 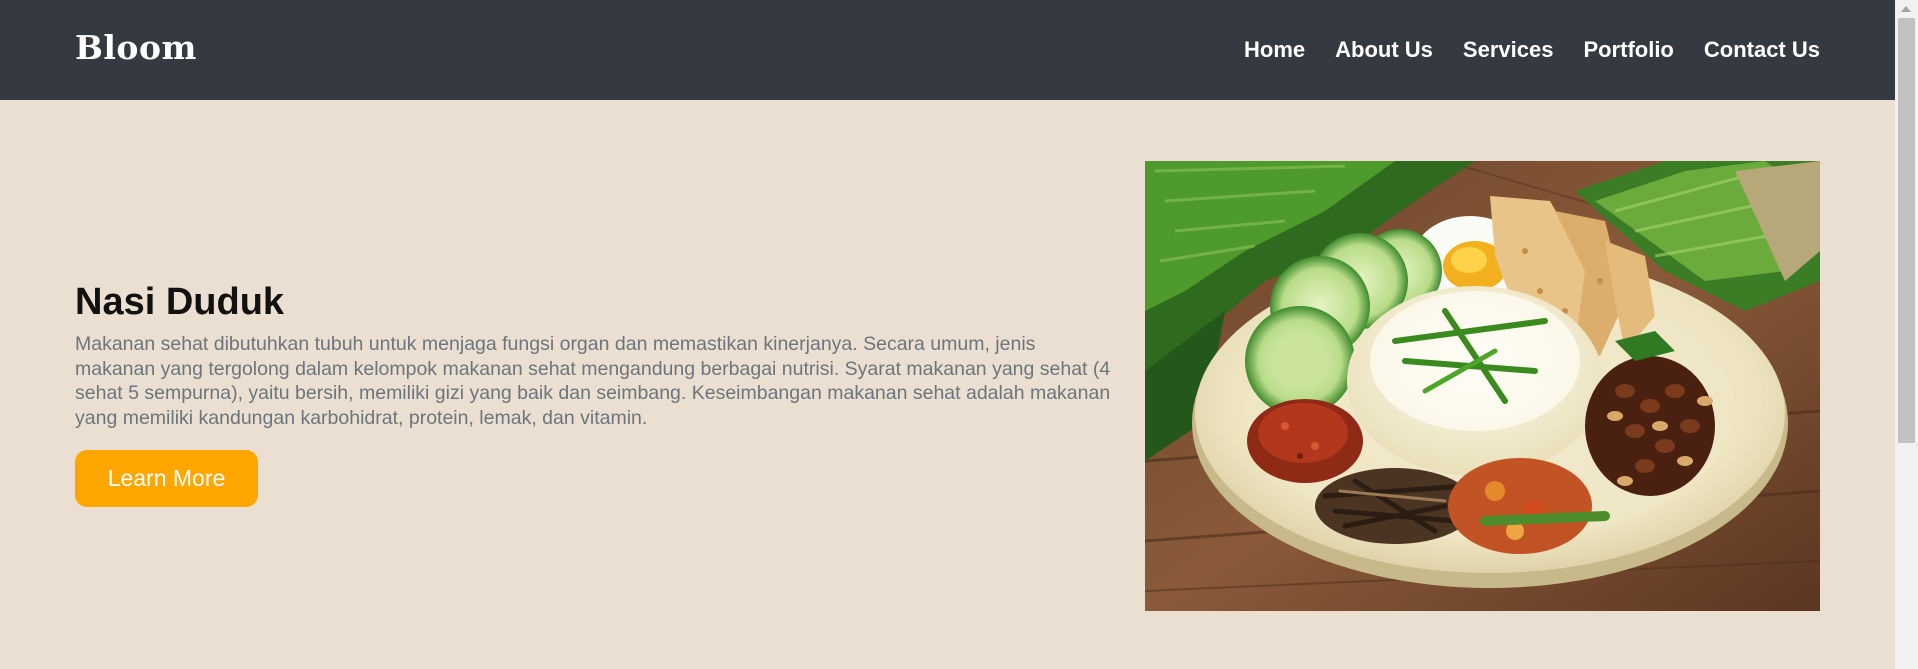 What do you see at coordinates (1628, 50) in the screenshot?
I see `nav-link-portfolio: Portfolio` at bounding box center [1628, 50].